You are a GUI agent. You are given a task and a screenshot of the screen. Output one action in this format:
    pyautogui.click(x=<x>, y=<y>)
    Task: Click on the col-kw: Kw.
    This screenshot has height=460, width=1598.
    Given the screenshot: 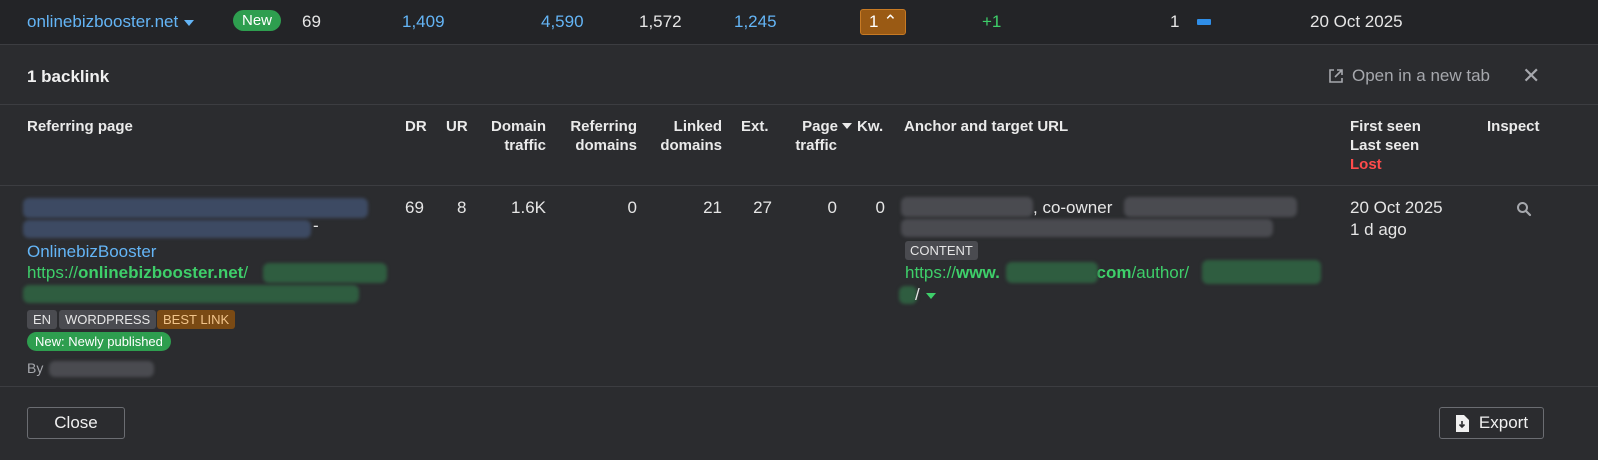 What is the action you would take?
    pyautogui.click(x=870, y=126)
    